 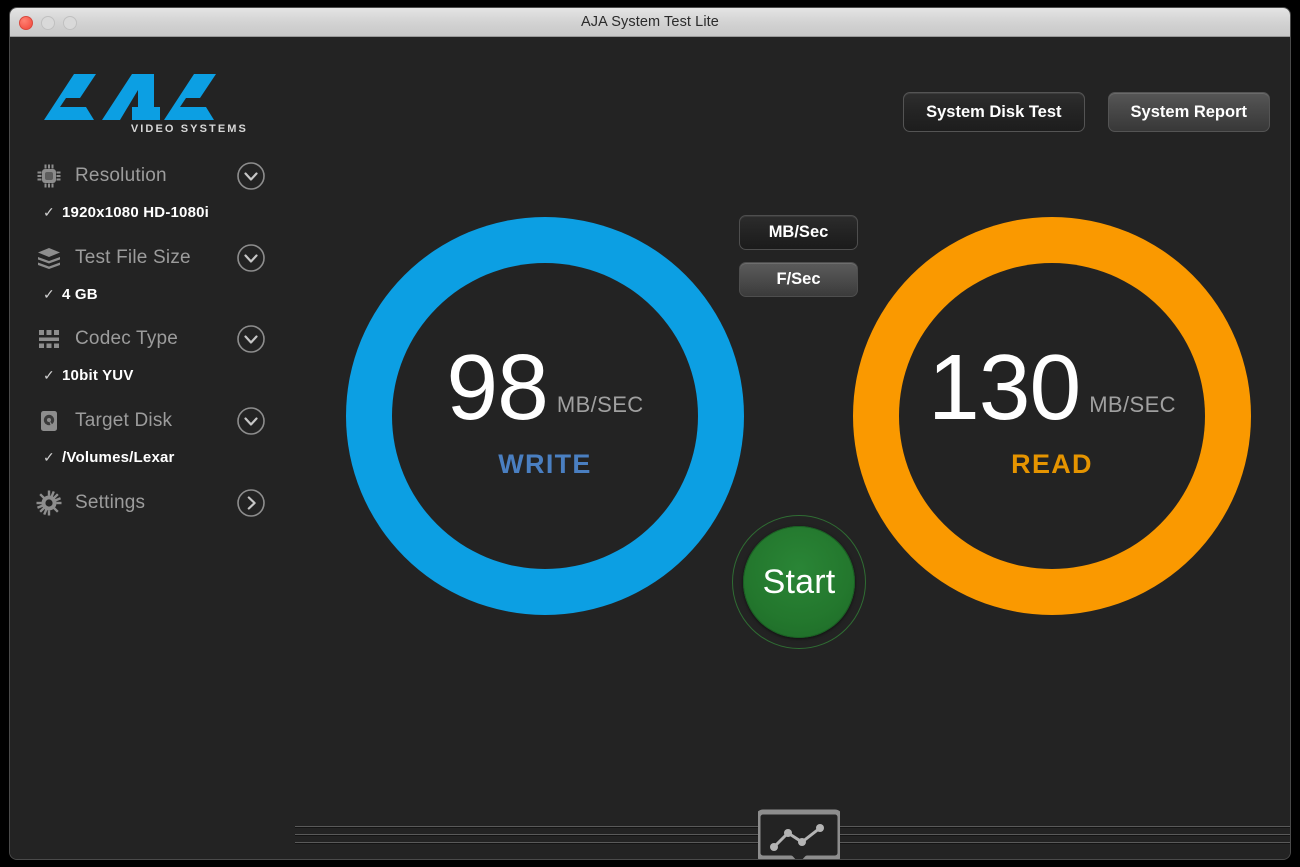 I want to click on read-gauge: 130 MB/SEC READ, so click(x=1052, y=416).